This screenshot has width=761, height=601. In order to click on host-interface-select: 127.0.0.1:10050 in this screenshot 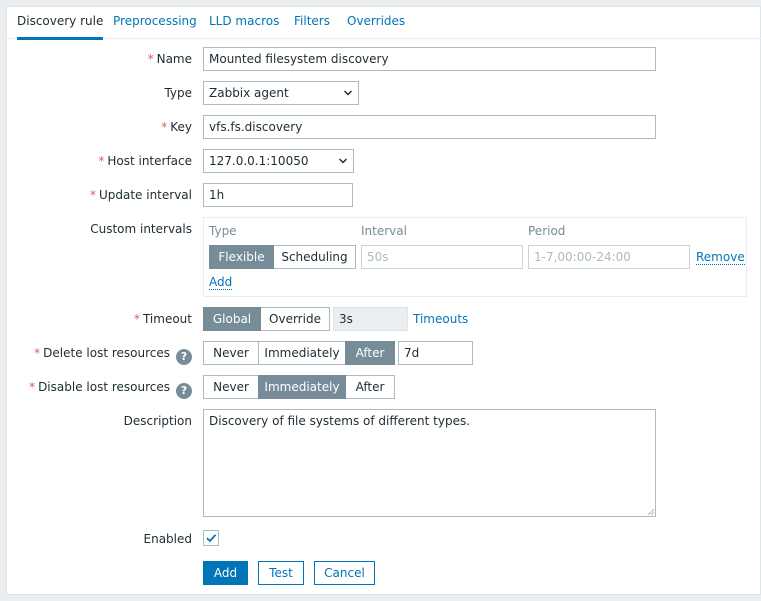, I will do `click(278, 161)`.